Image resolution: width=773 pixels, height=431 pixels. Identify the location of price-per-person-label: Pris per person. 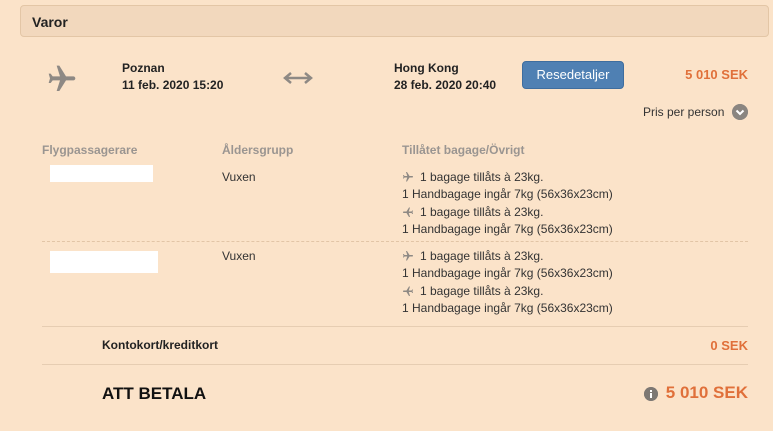
(683, 112).